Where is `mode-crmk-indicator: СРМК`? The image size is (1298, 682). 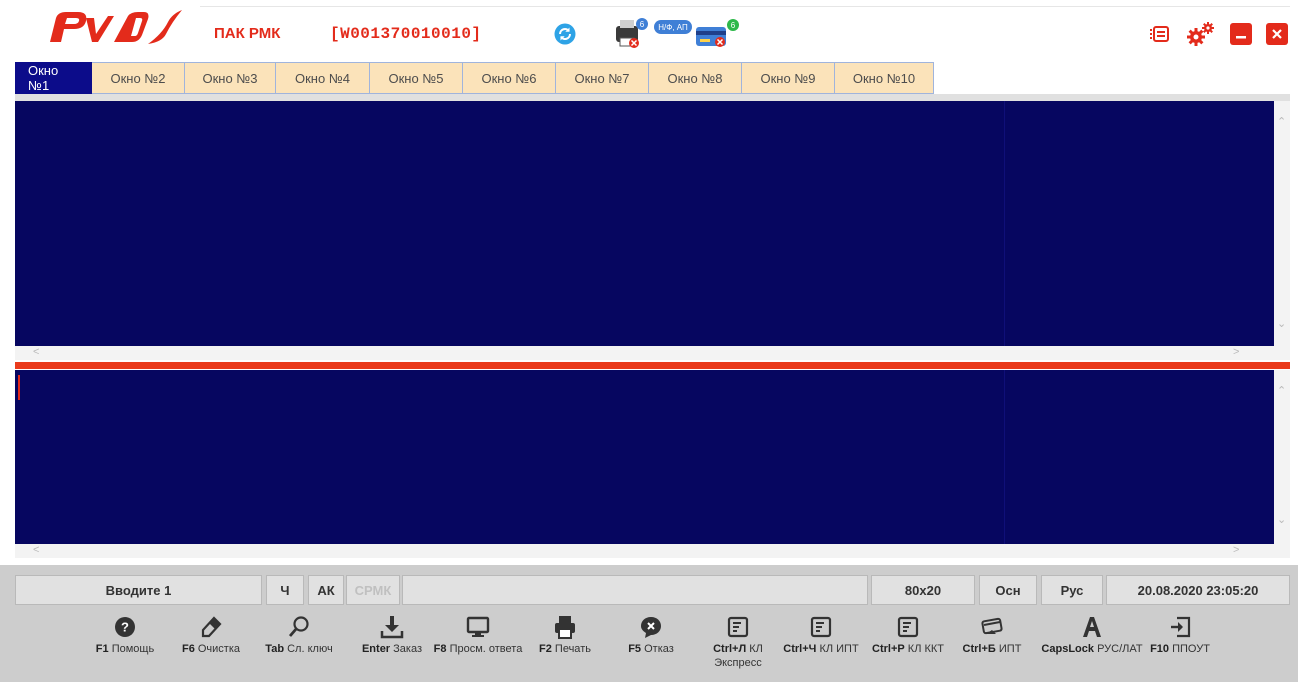 mode-crmk-indicator: СРМК is located at coordinates (373, 590).